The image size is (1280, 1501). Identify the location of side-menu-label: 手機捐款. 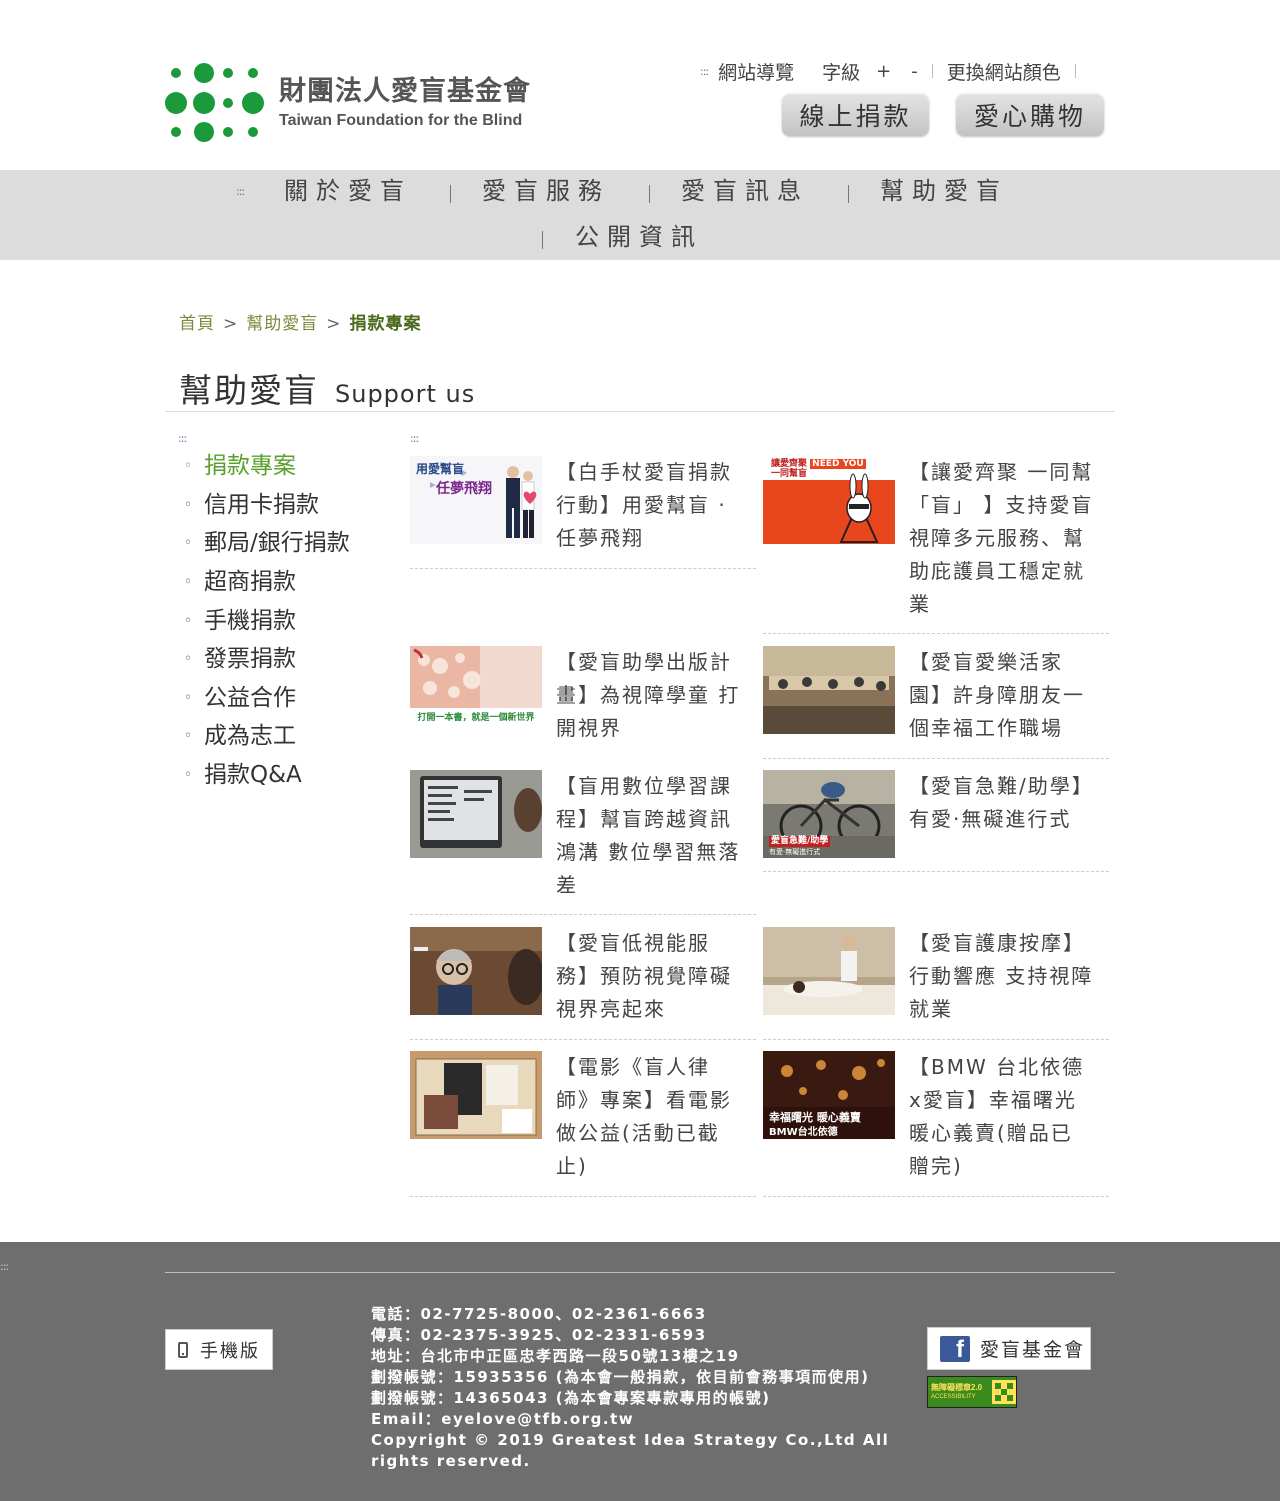
(250, 620).